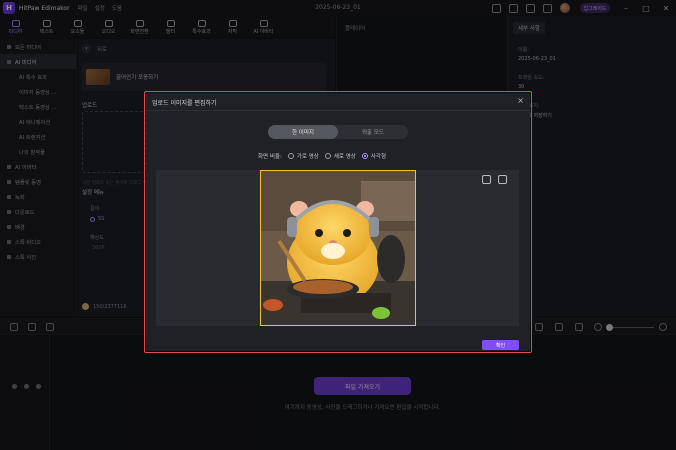 The height and width of the screenshot is (450, 676). What do you see at coordinates (373, 132) in the screenshot?
I see `tab-outing-mode: 외출 모드` at bounding box center [373, 132].